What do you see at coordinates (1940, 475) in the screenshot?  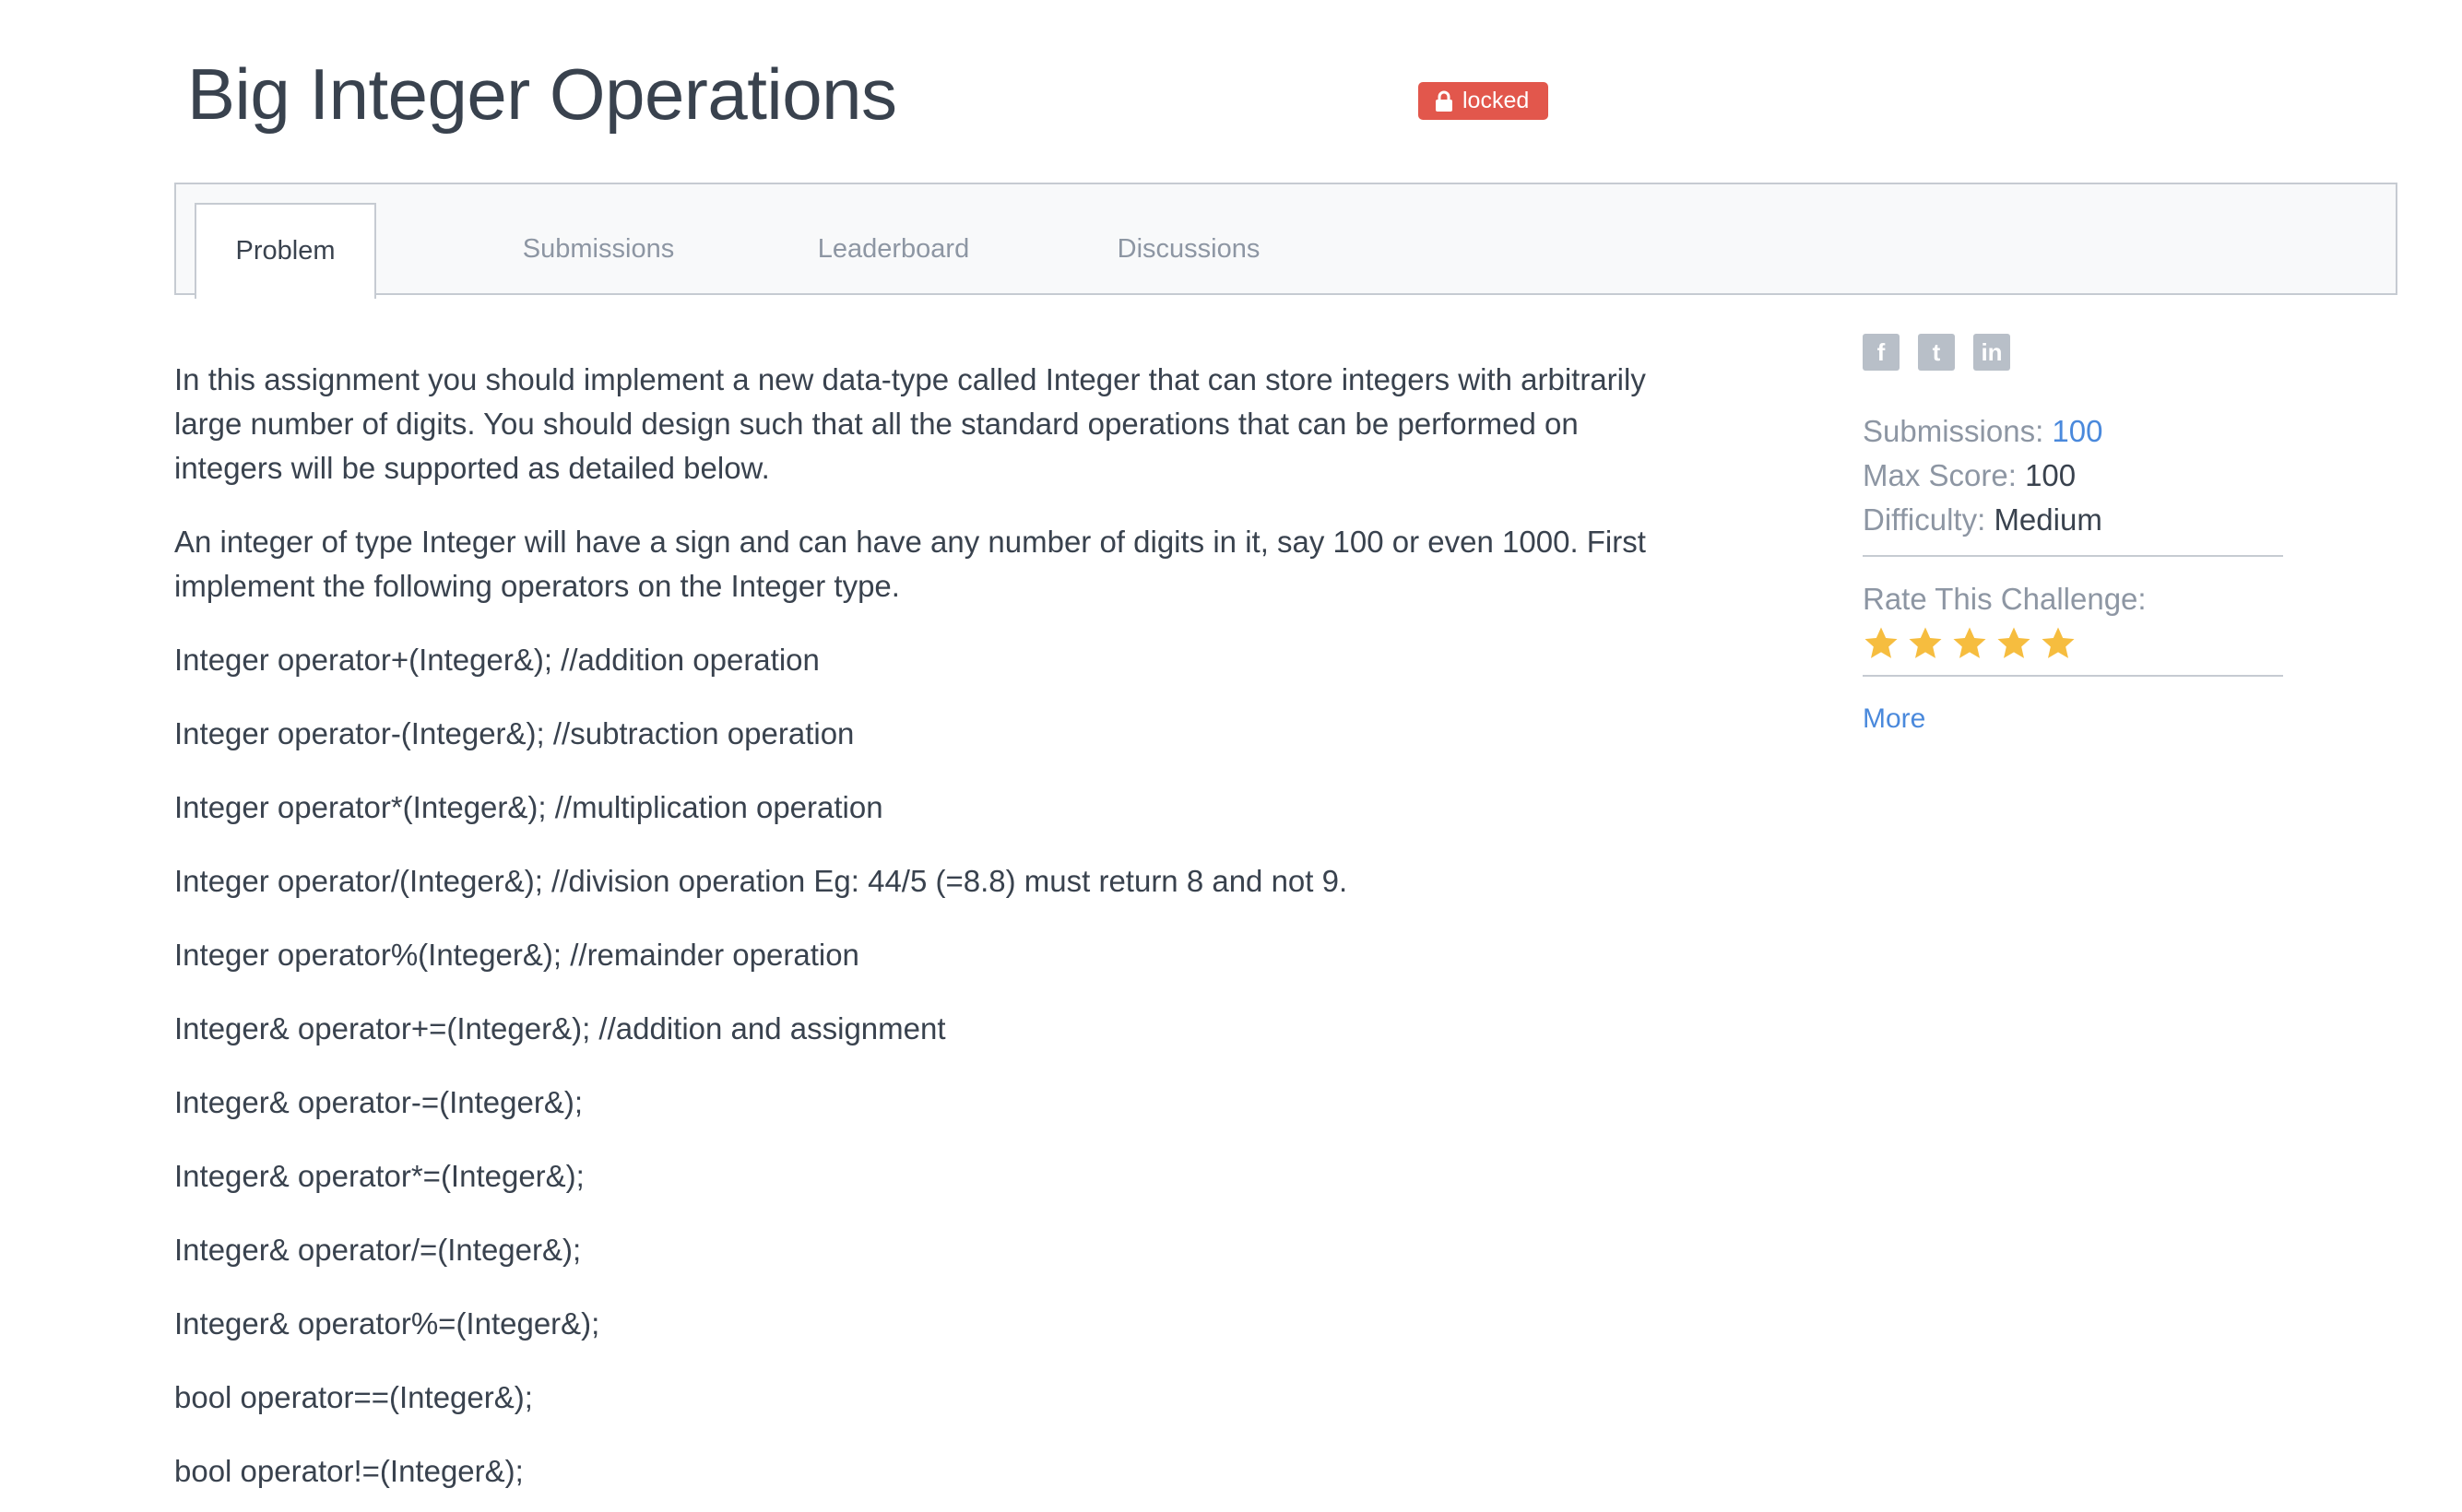 I see `max-score-label: Max Score:` at bounding box center [1940, 475].